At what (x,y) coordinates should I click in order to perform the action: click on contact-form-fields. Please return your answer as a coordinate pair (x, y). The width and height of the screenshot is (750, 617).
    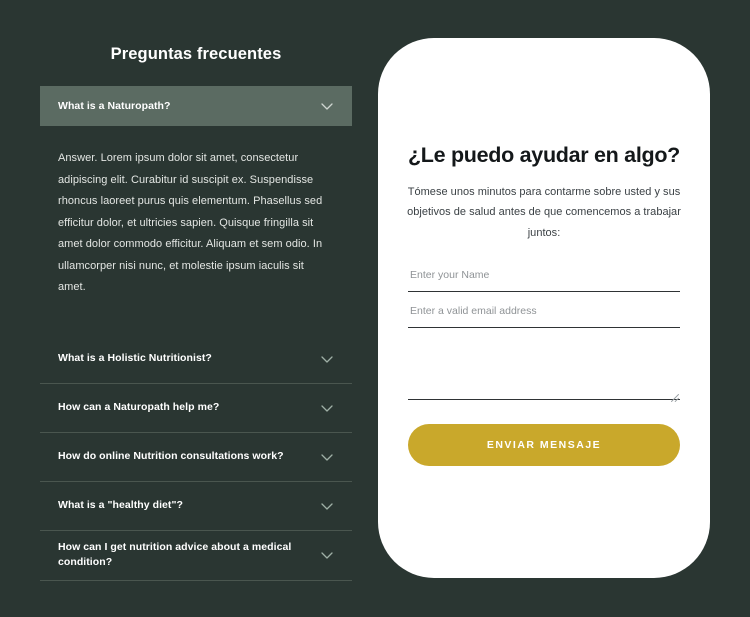
    Looking at the image, I should click on (544, 322).